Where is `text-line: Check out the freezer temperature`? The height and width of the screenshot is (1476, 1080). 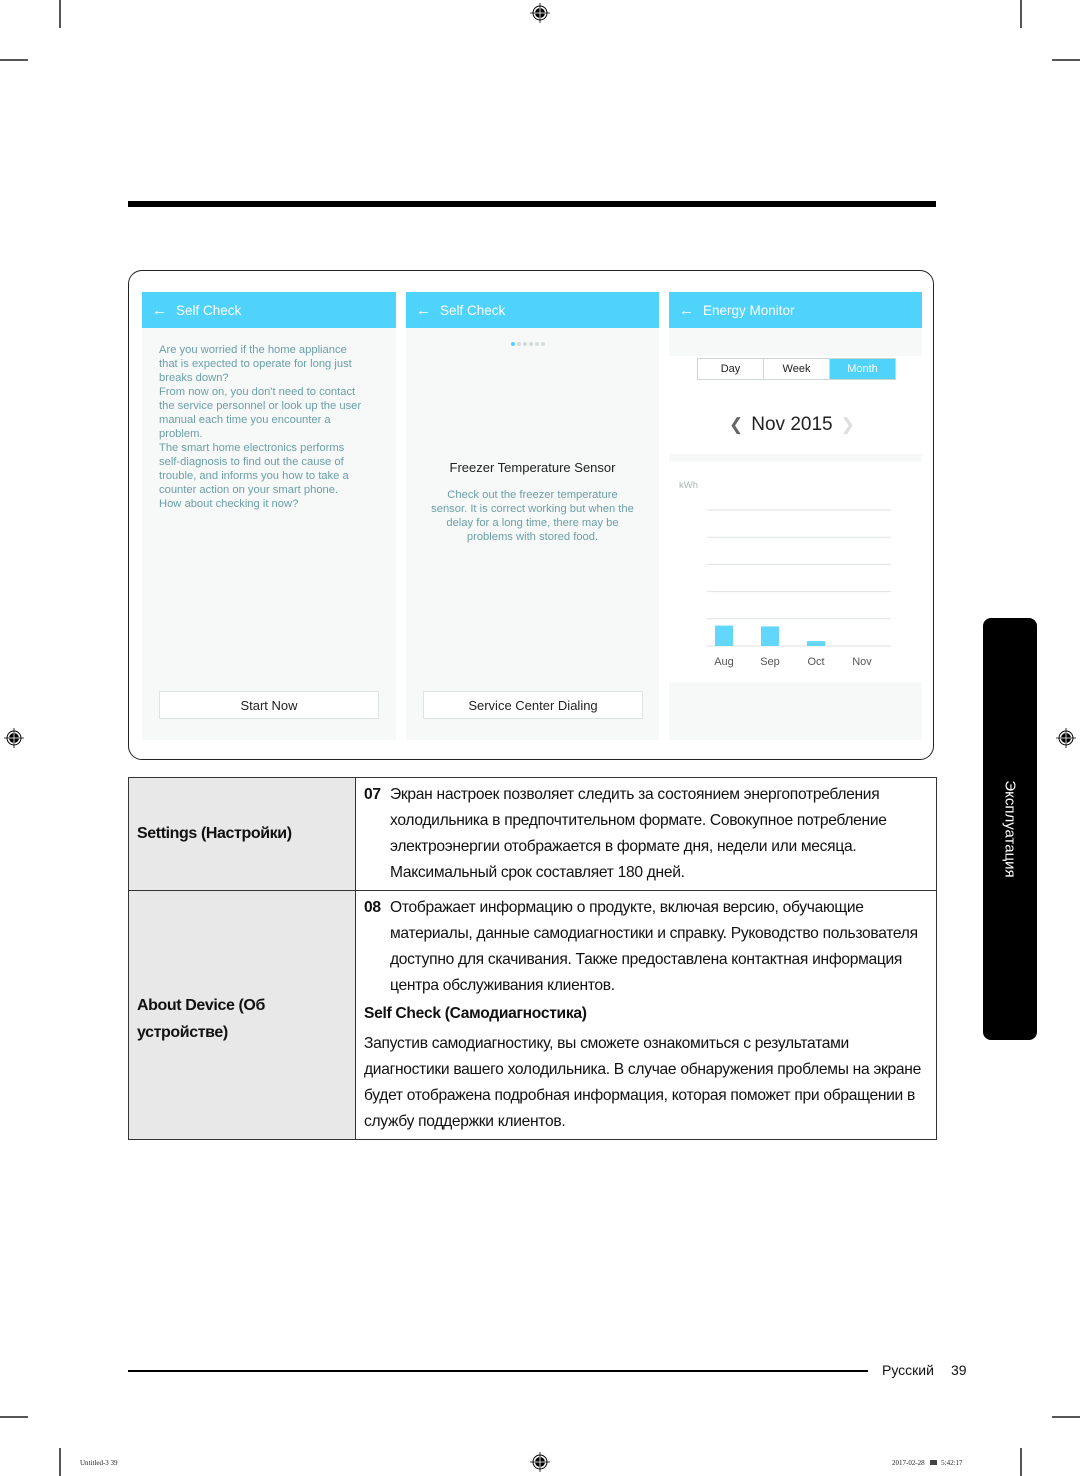
text-line: Check out the freezer temperature is located at coordinates (532, 495).